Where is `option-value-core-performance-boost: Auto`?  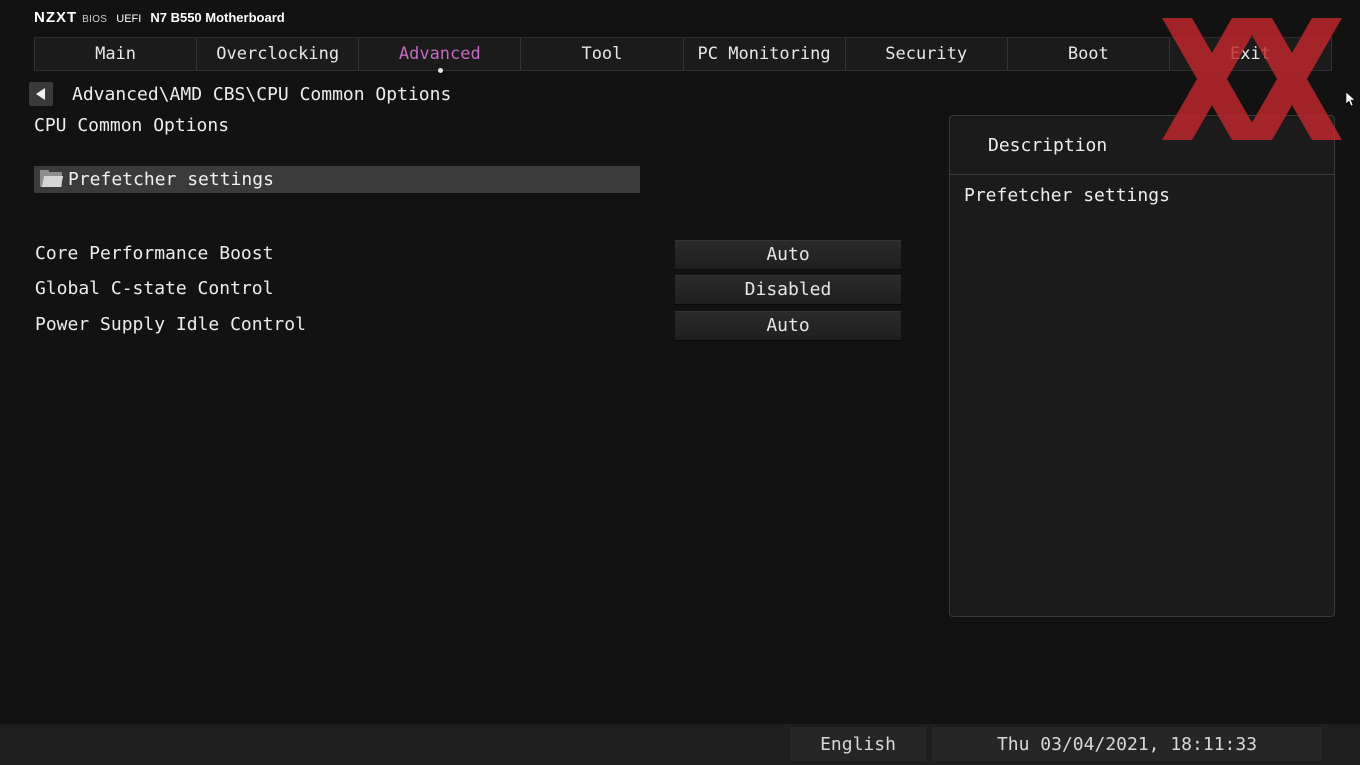
option-value-core-performance-boost: Auto is located at coordinates (788, 255).